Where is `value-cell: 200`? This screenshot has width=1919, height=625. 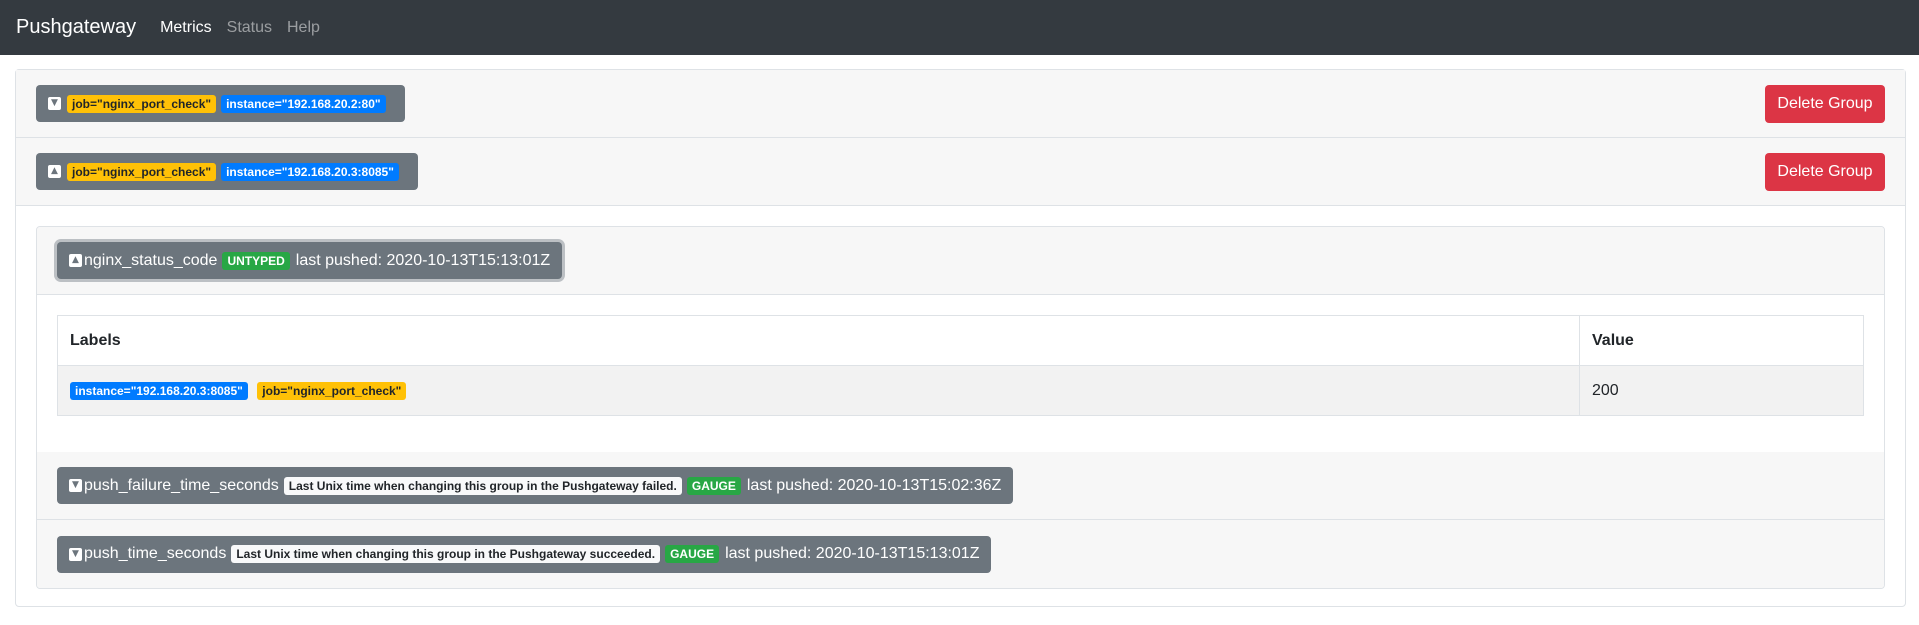 value-cell: 200 is located at coordinates (1721, 390).